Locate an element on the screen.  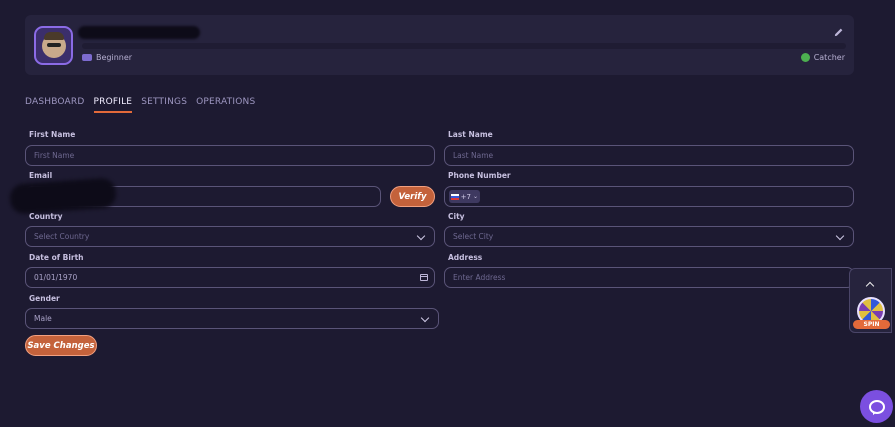
country-placeholder: Select Country is located at coordinates (62, 236).